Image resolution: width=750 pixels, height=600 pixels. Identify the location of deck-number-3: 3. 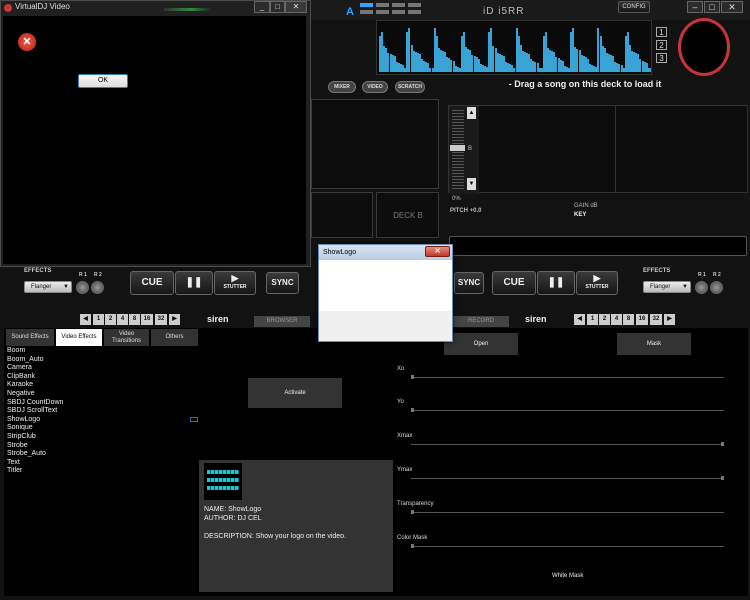
(661, 58).